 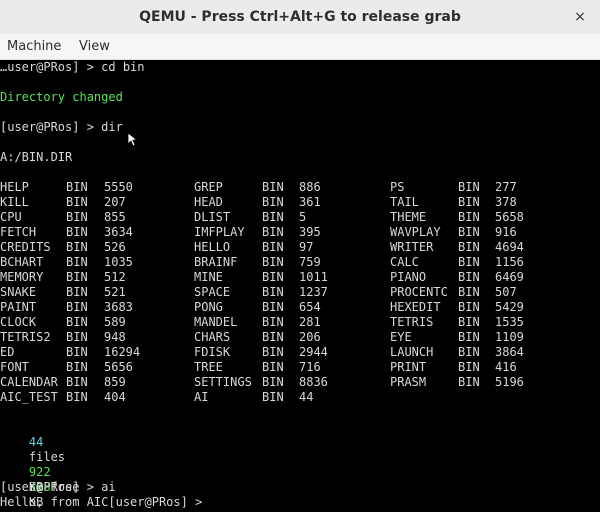 I want to click on menu-bar: Machine View, so click(x=300, y=47).